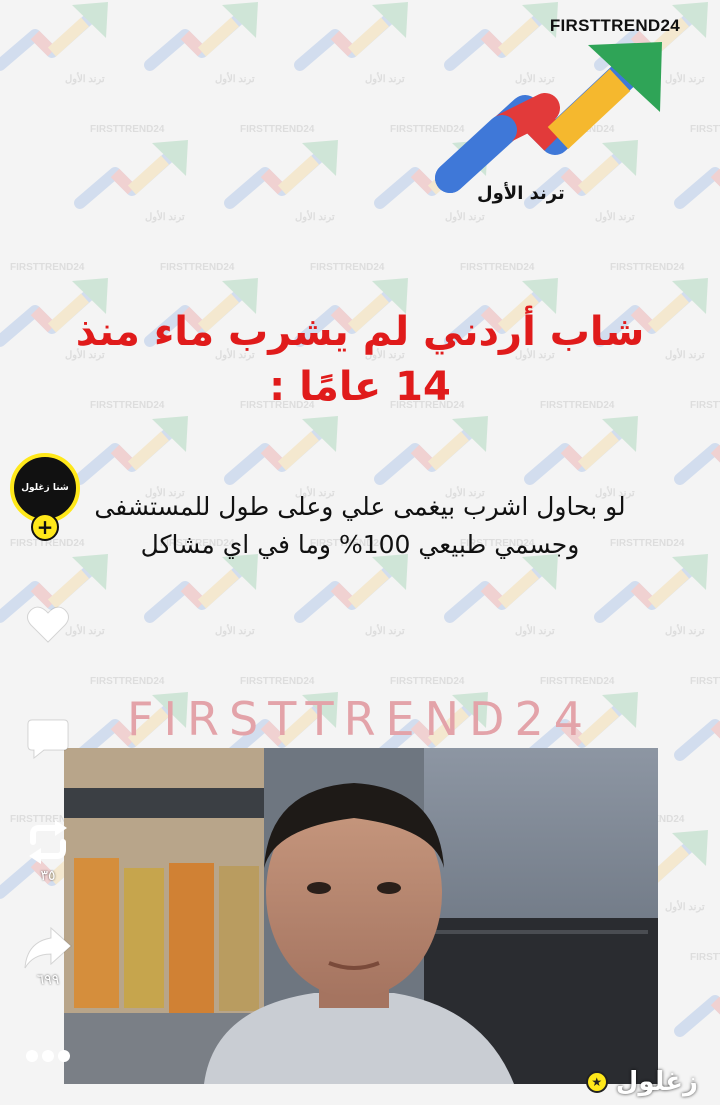 The width and height of the screenshot is (720, 1105). What do you see at coordinates (360, 719) in the screenshot?
I see `big-watermark: FIRSTTREND24` at bounding box center [360, 719].